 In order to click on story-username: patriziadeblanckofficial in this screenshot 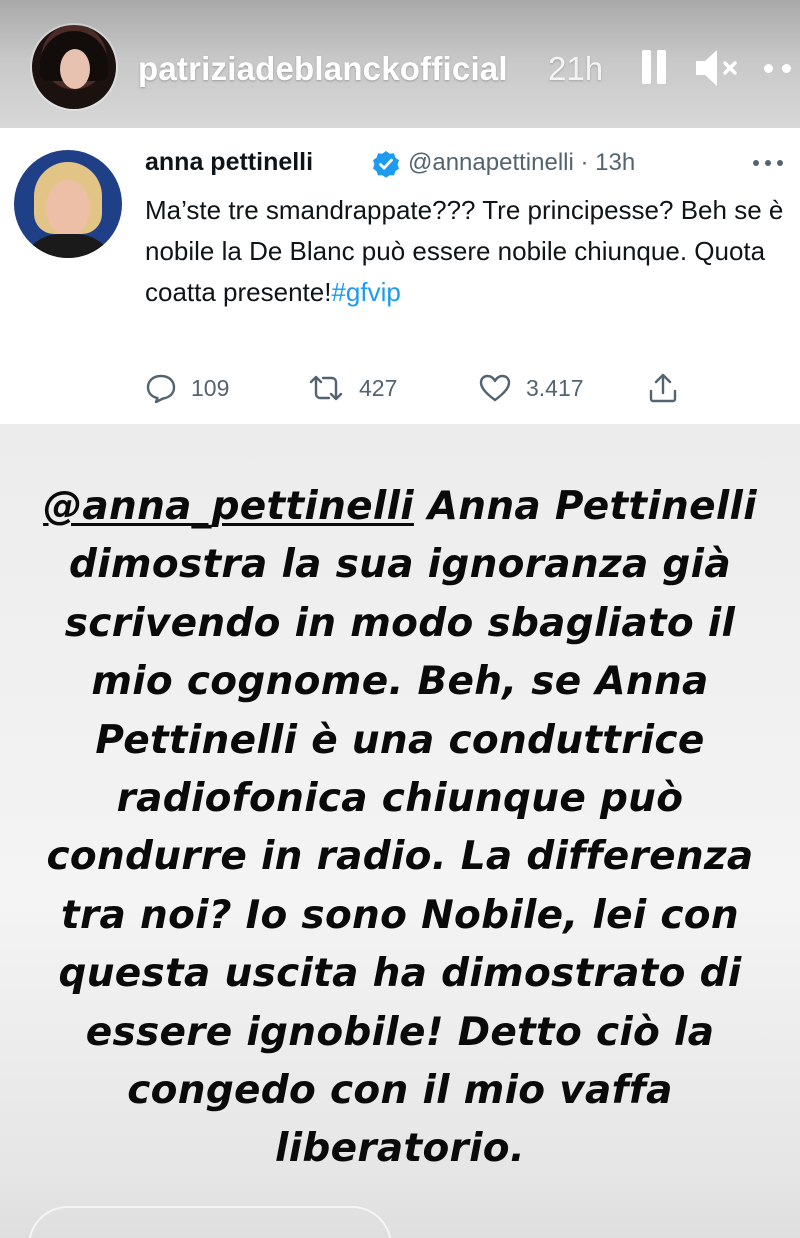, I will do `click(323, 69)`.